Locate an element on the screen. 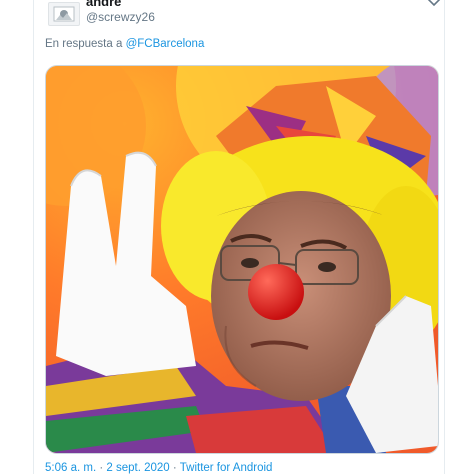 The width and height of the screenshot is (474, 474). chevron-down-icon is located at coordinates (434, 5).